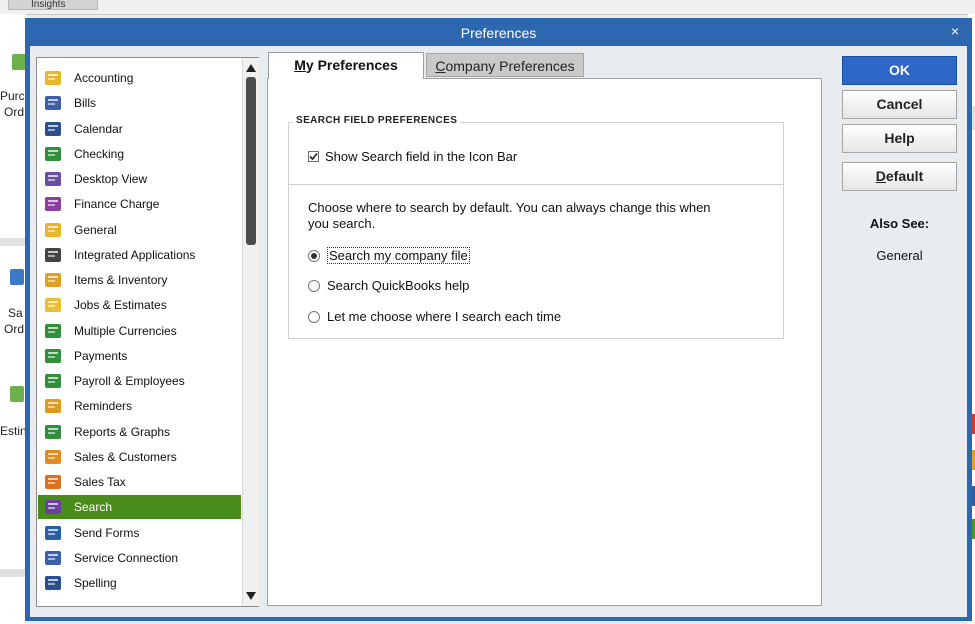 Image resolution: width=975 pixels, height=624 pixels. Describe the element at coordinates (53, 204) in the screenshot. I see `finance-charge-icon` at that location.